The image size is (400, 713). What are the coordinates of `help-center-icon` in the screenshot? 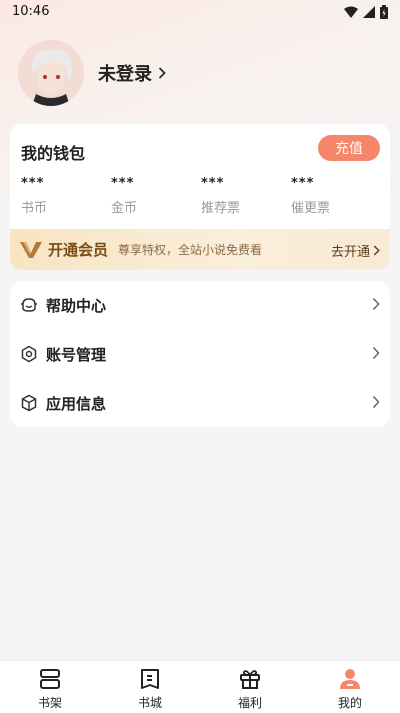 It's located at (29, 305).